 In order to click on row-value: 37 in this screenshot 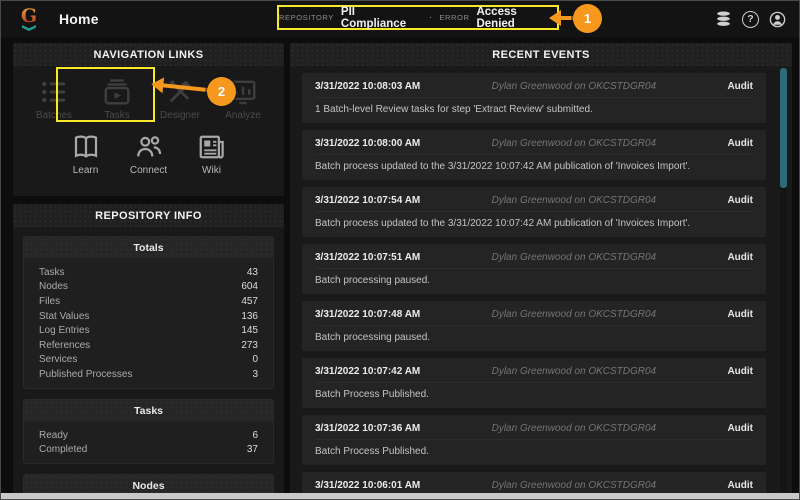, I will do `click(252, 450)`.